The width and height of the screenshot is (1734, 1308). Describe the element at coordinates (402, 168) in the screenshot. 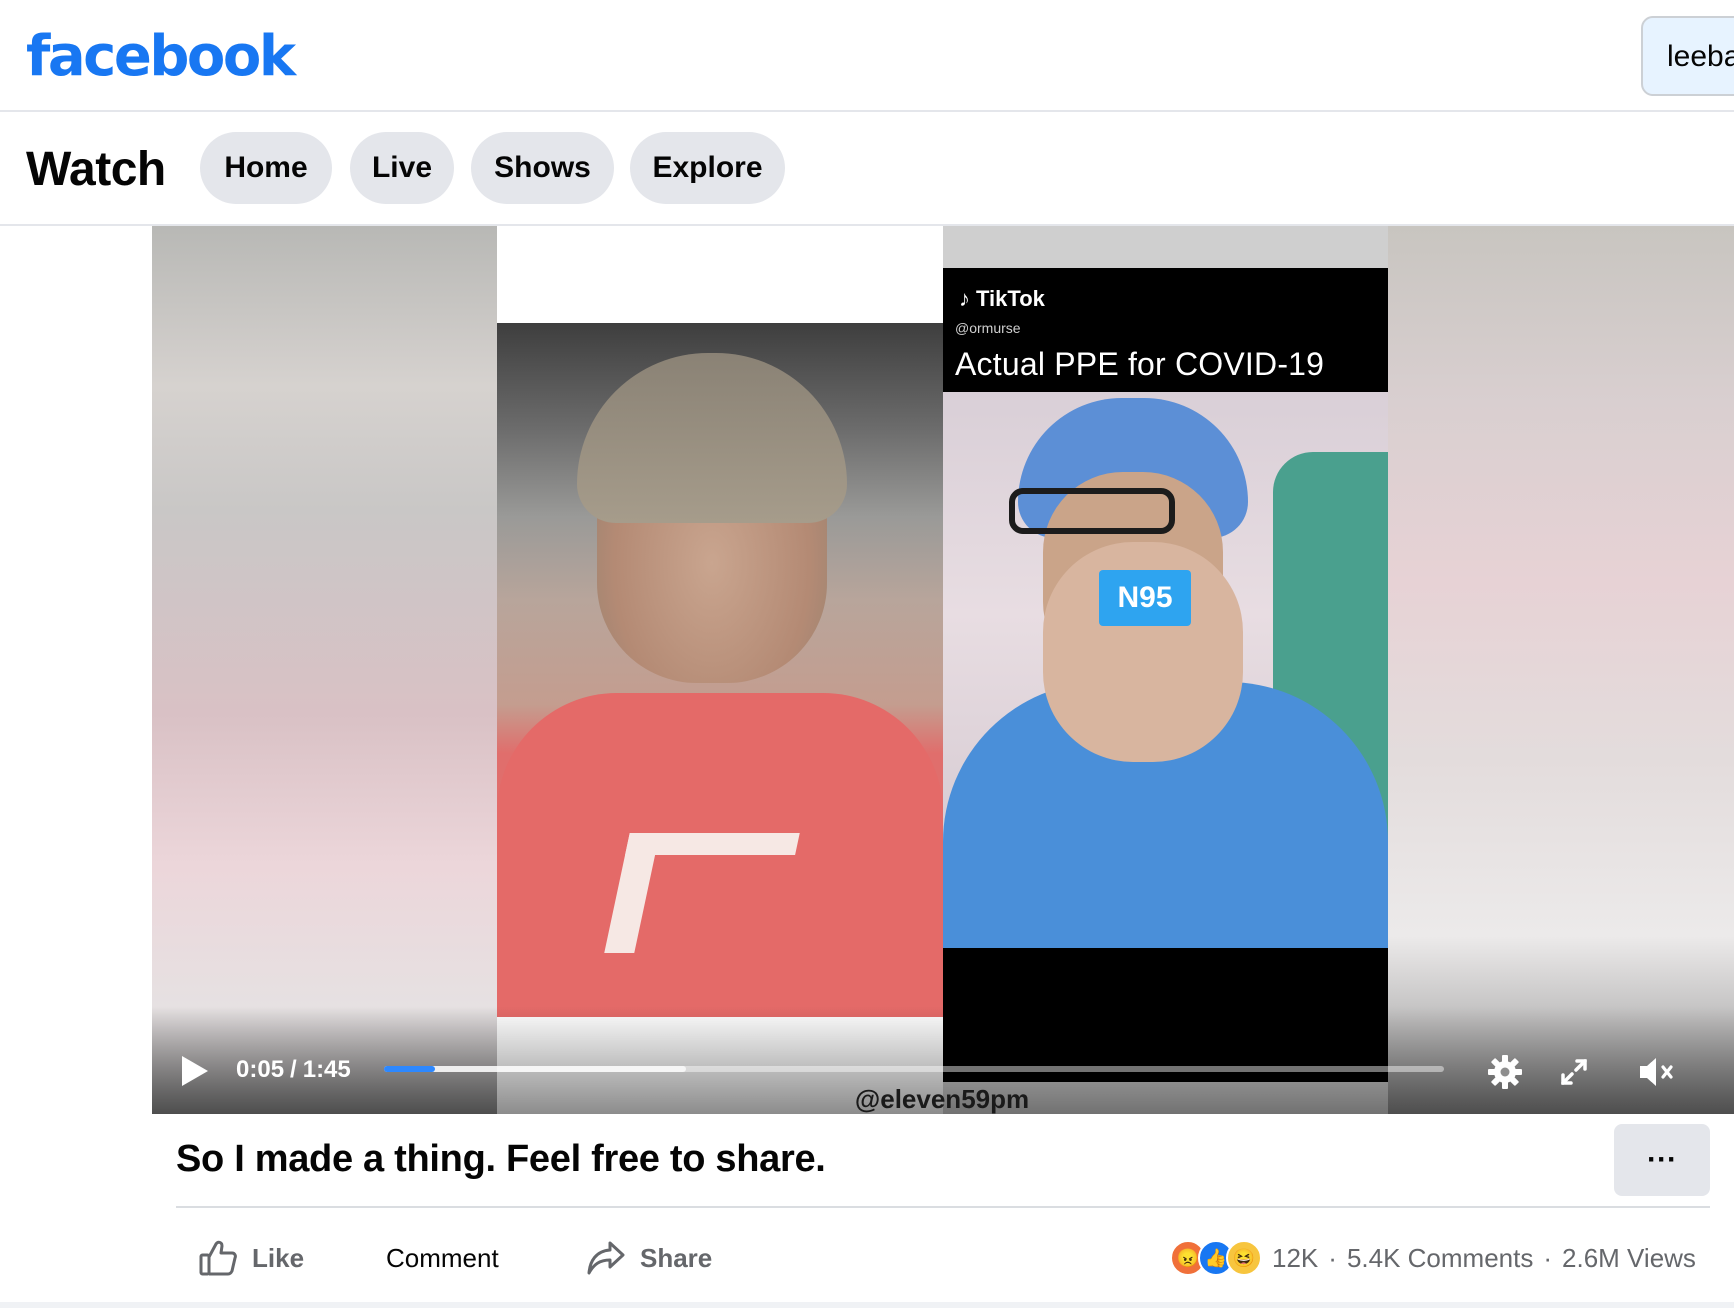

I see `tab-live: Live` at that location.